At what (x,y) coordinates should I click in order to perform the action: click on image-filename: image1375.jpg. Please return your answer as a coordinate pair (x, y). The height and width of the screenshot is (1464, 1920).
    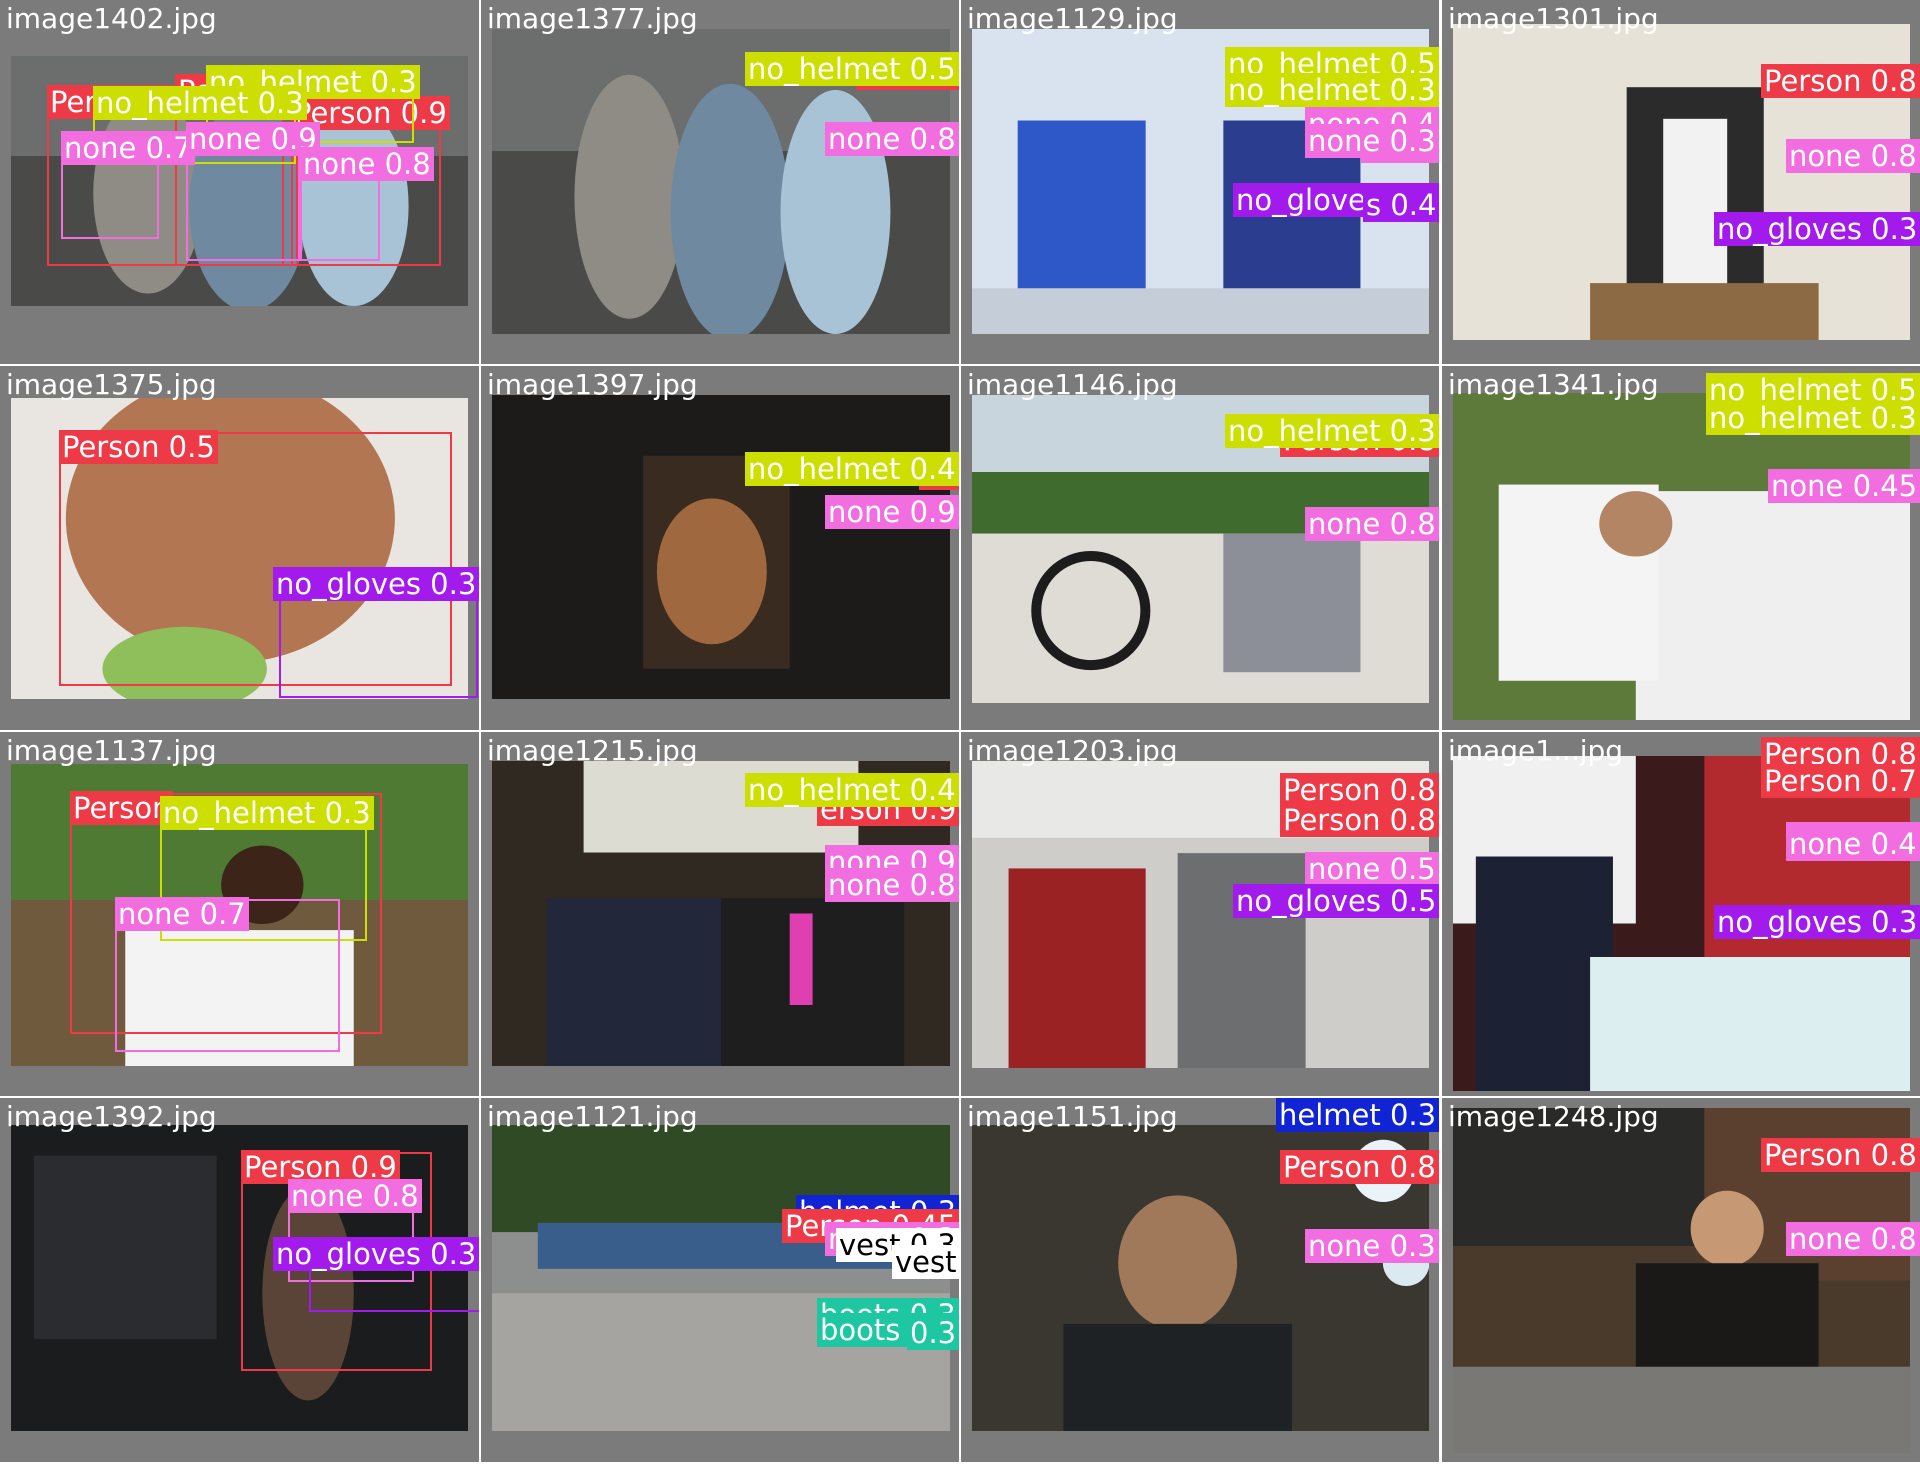
    Looking at the image, I should click on (111, 384).